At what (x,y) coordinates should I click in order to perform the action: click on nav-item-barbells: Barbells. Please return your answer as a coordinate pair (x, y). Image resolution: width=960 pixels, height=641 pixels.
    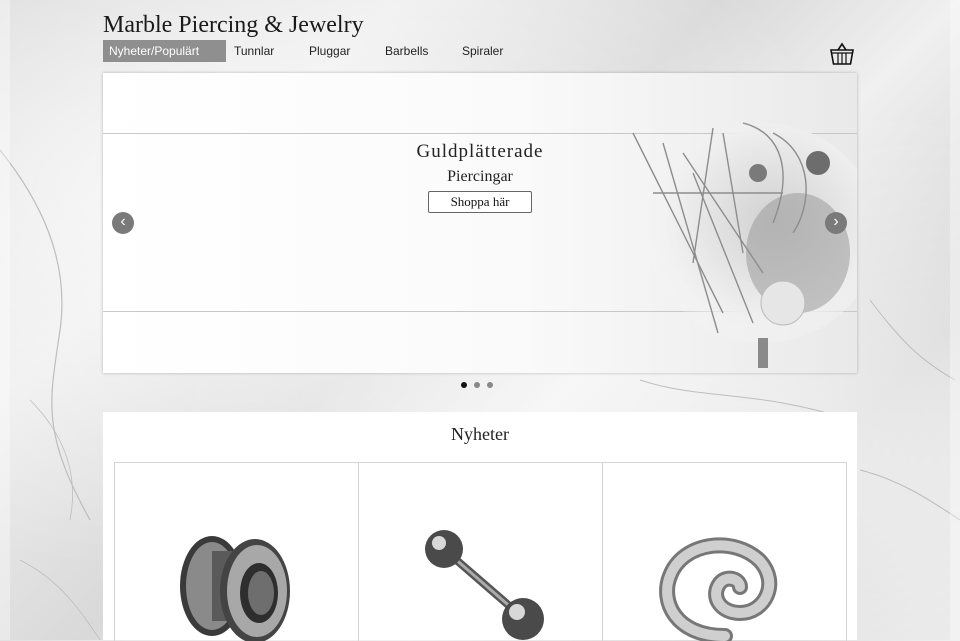
    Looking at the image, I should click on (423, 51).